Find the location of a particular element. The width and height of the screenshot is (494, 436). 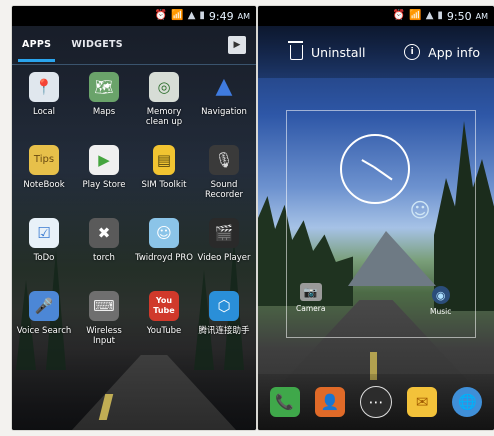

app-video-player: 🎬 Video Player is located at coordinates (224, 254).